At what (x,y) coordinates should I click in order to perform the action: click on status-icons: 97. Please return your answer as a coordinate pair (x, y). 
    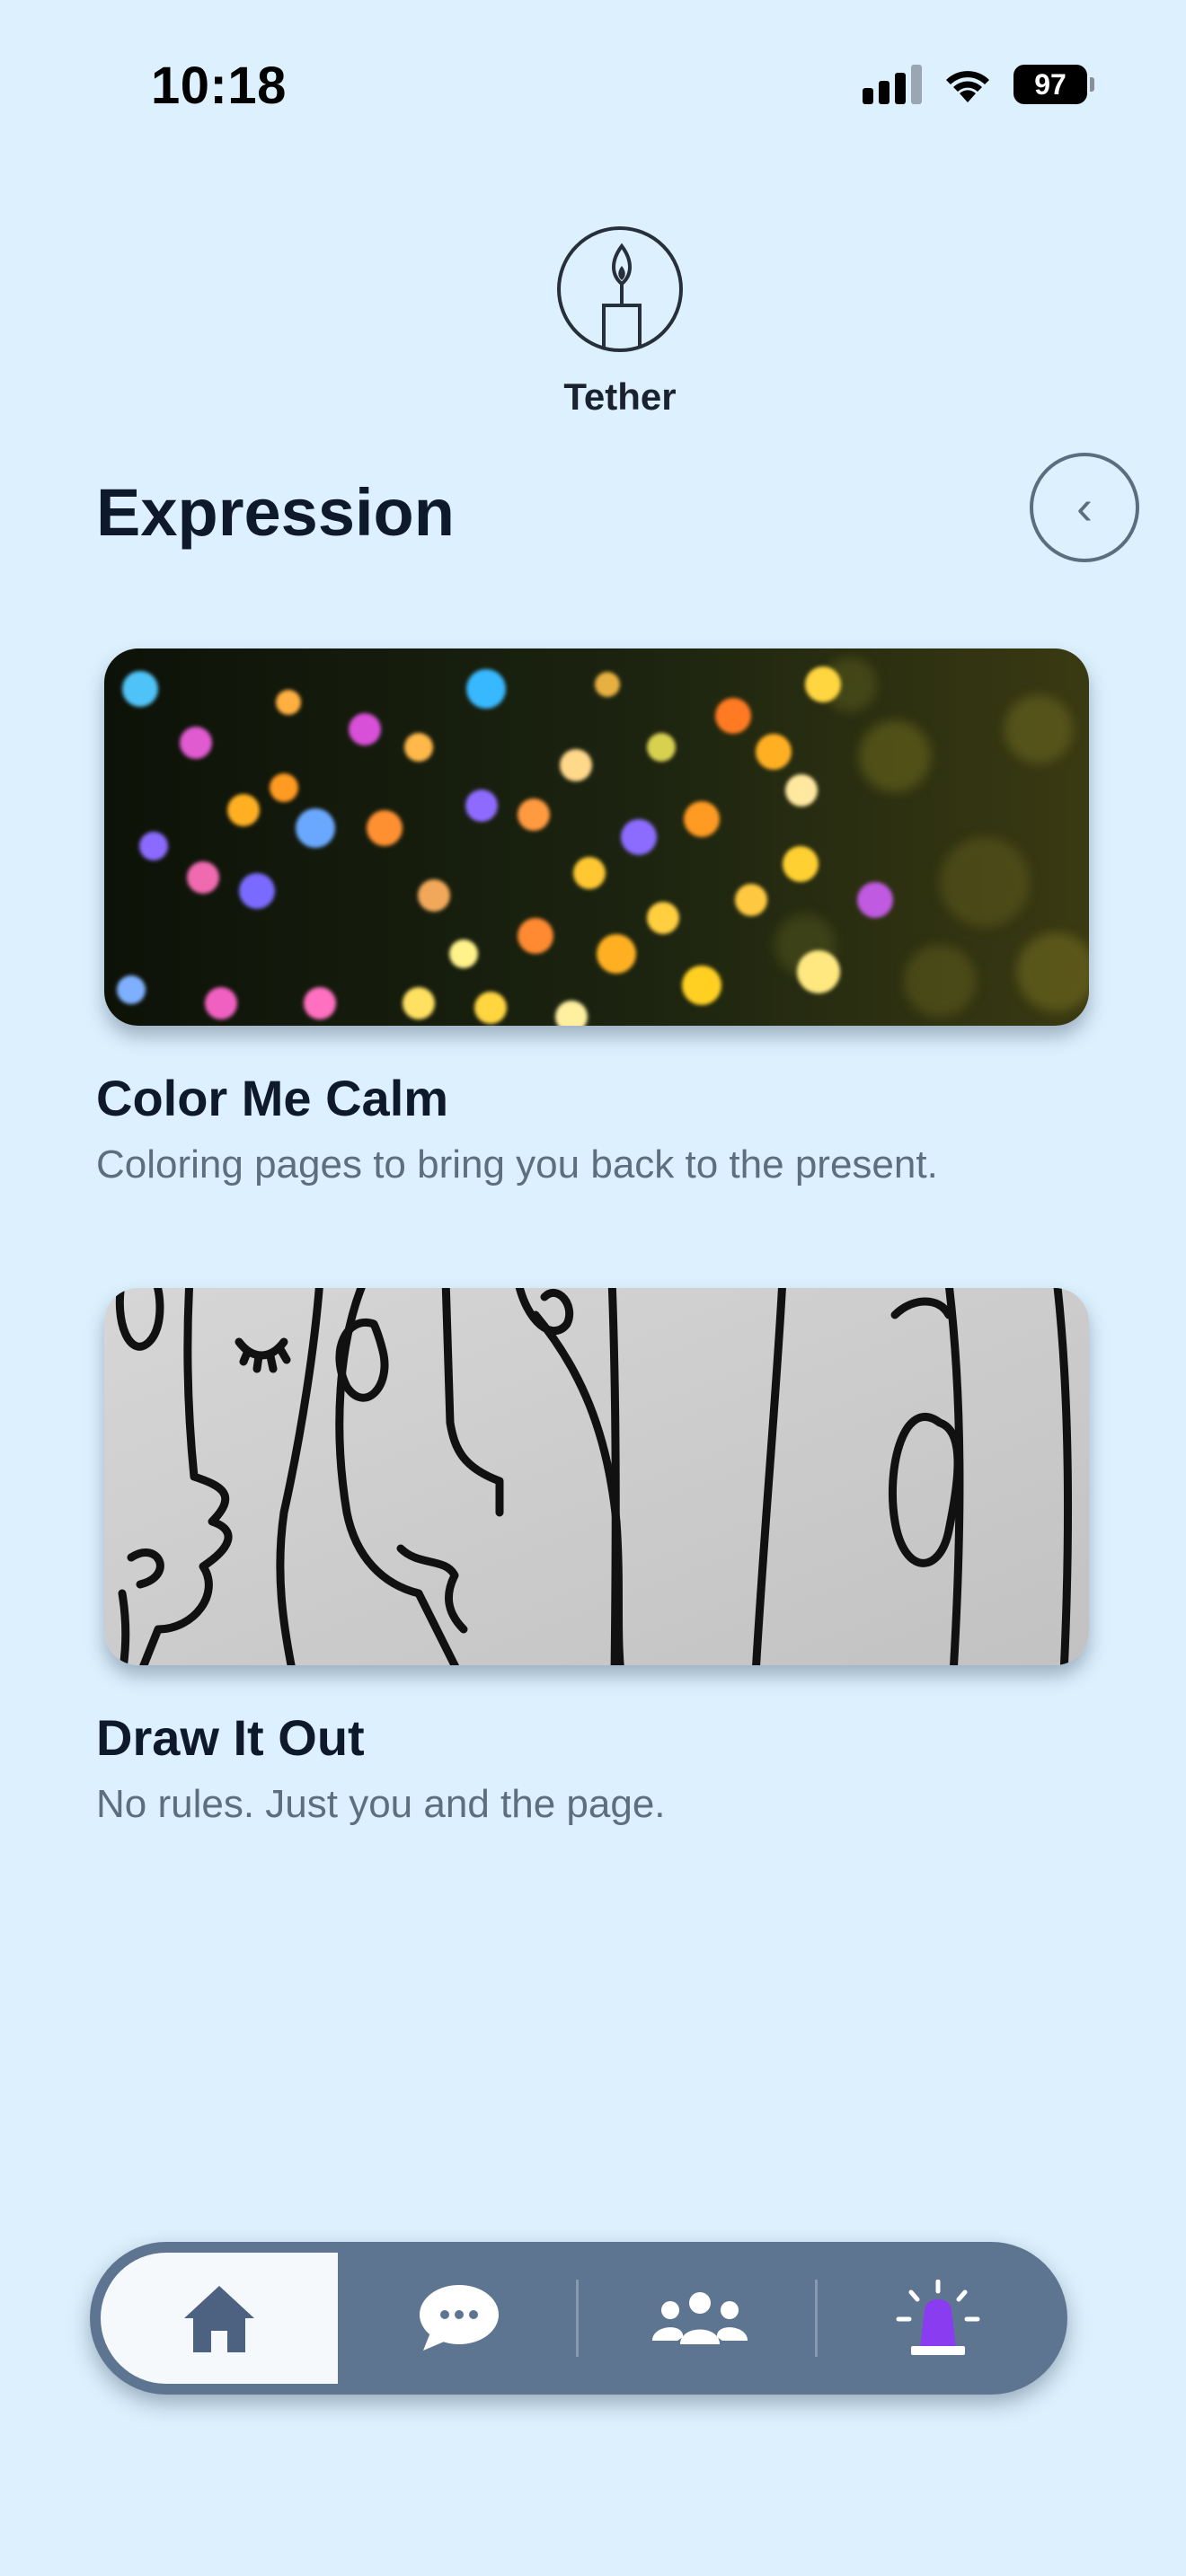
    Looking at the image, I should click on (978, 84).